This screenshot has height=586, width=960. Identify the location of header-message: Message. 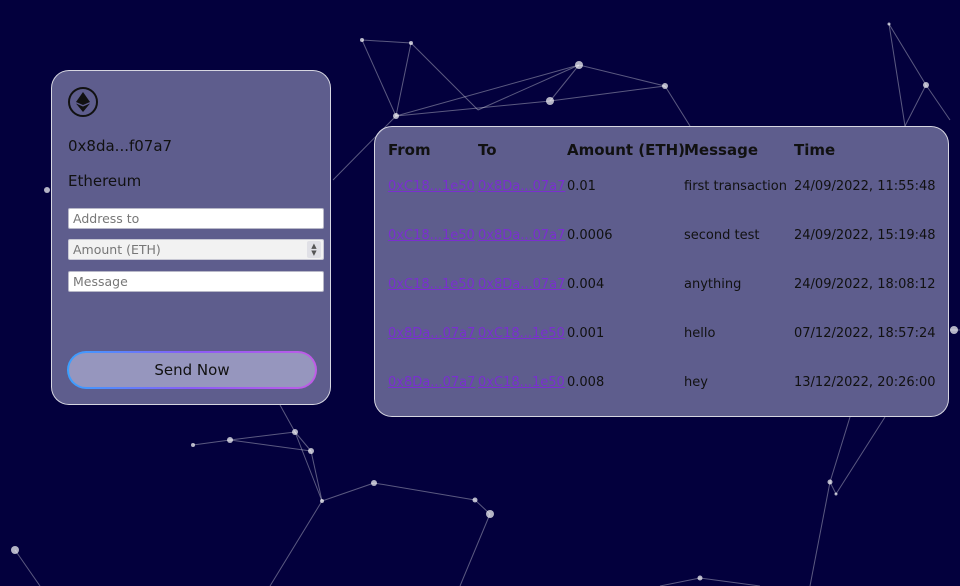
(721, 150).